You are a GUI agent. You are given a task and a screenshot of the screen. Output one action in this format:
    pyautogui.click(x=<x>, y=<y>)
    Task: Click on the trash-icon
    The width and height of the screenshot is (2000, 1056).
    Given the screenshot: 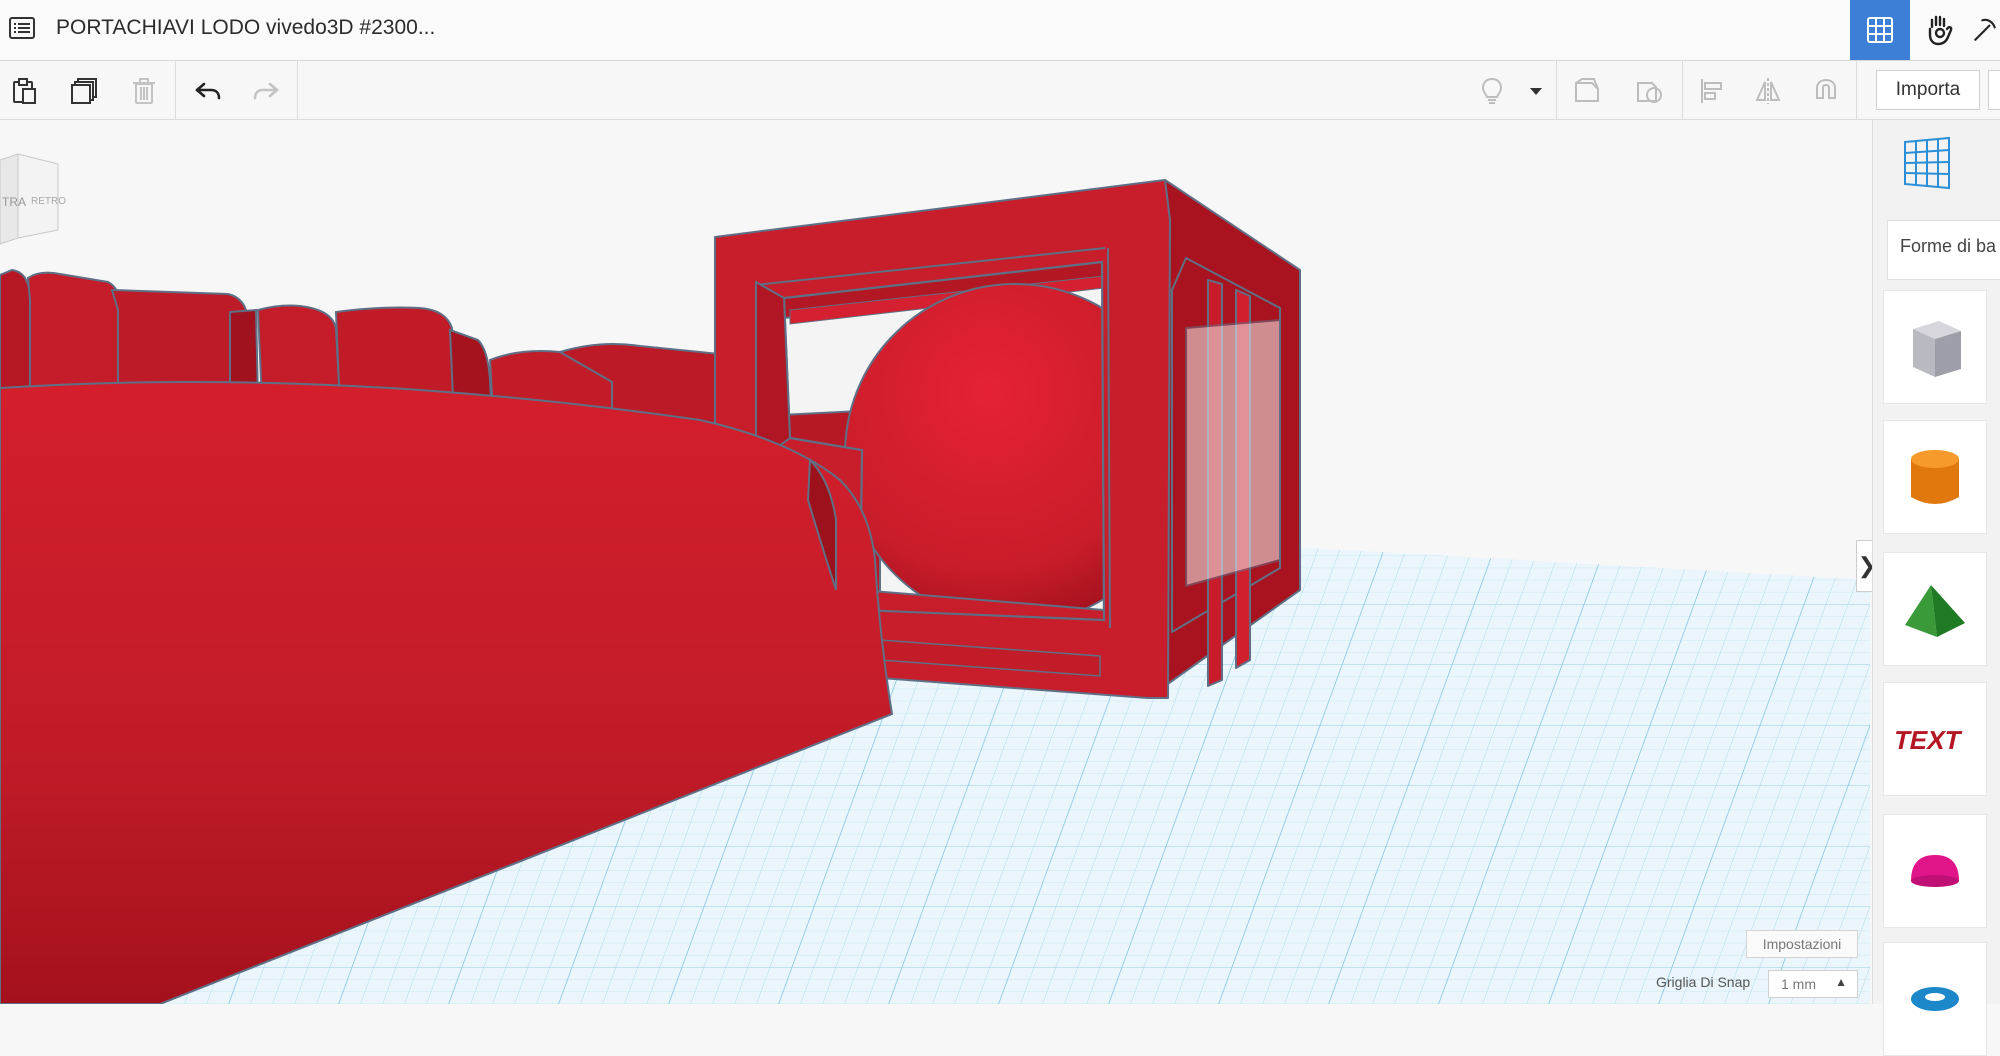 What is the action you would take?
    pyautogui.click(x=144, y=91)
    